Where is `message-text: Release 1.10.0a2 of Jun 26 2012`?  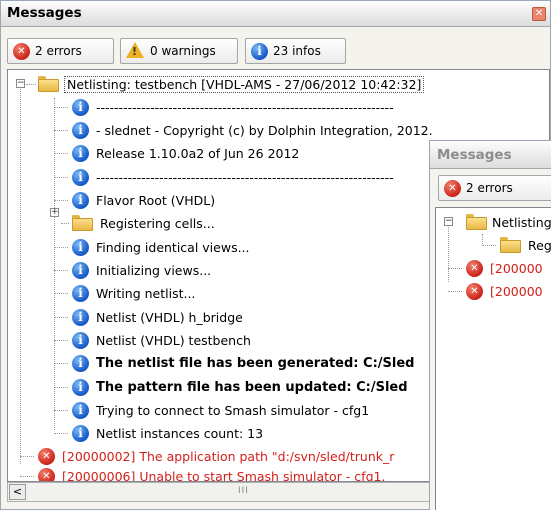 message-text: Release 1.10.0a2 of Jun 26 2012 is located at coordinates (198, 153).